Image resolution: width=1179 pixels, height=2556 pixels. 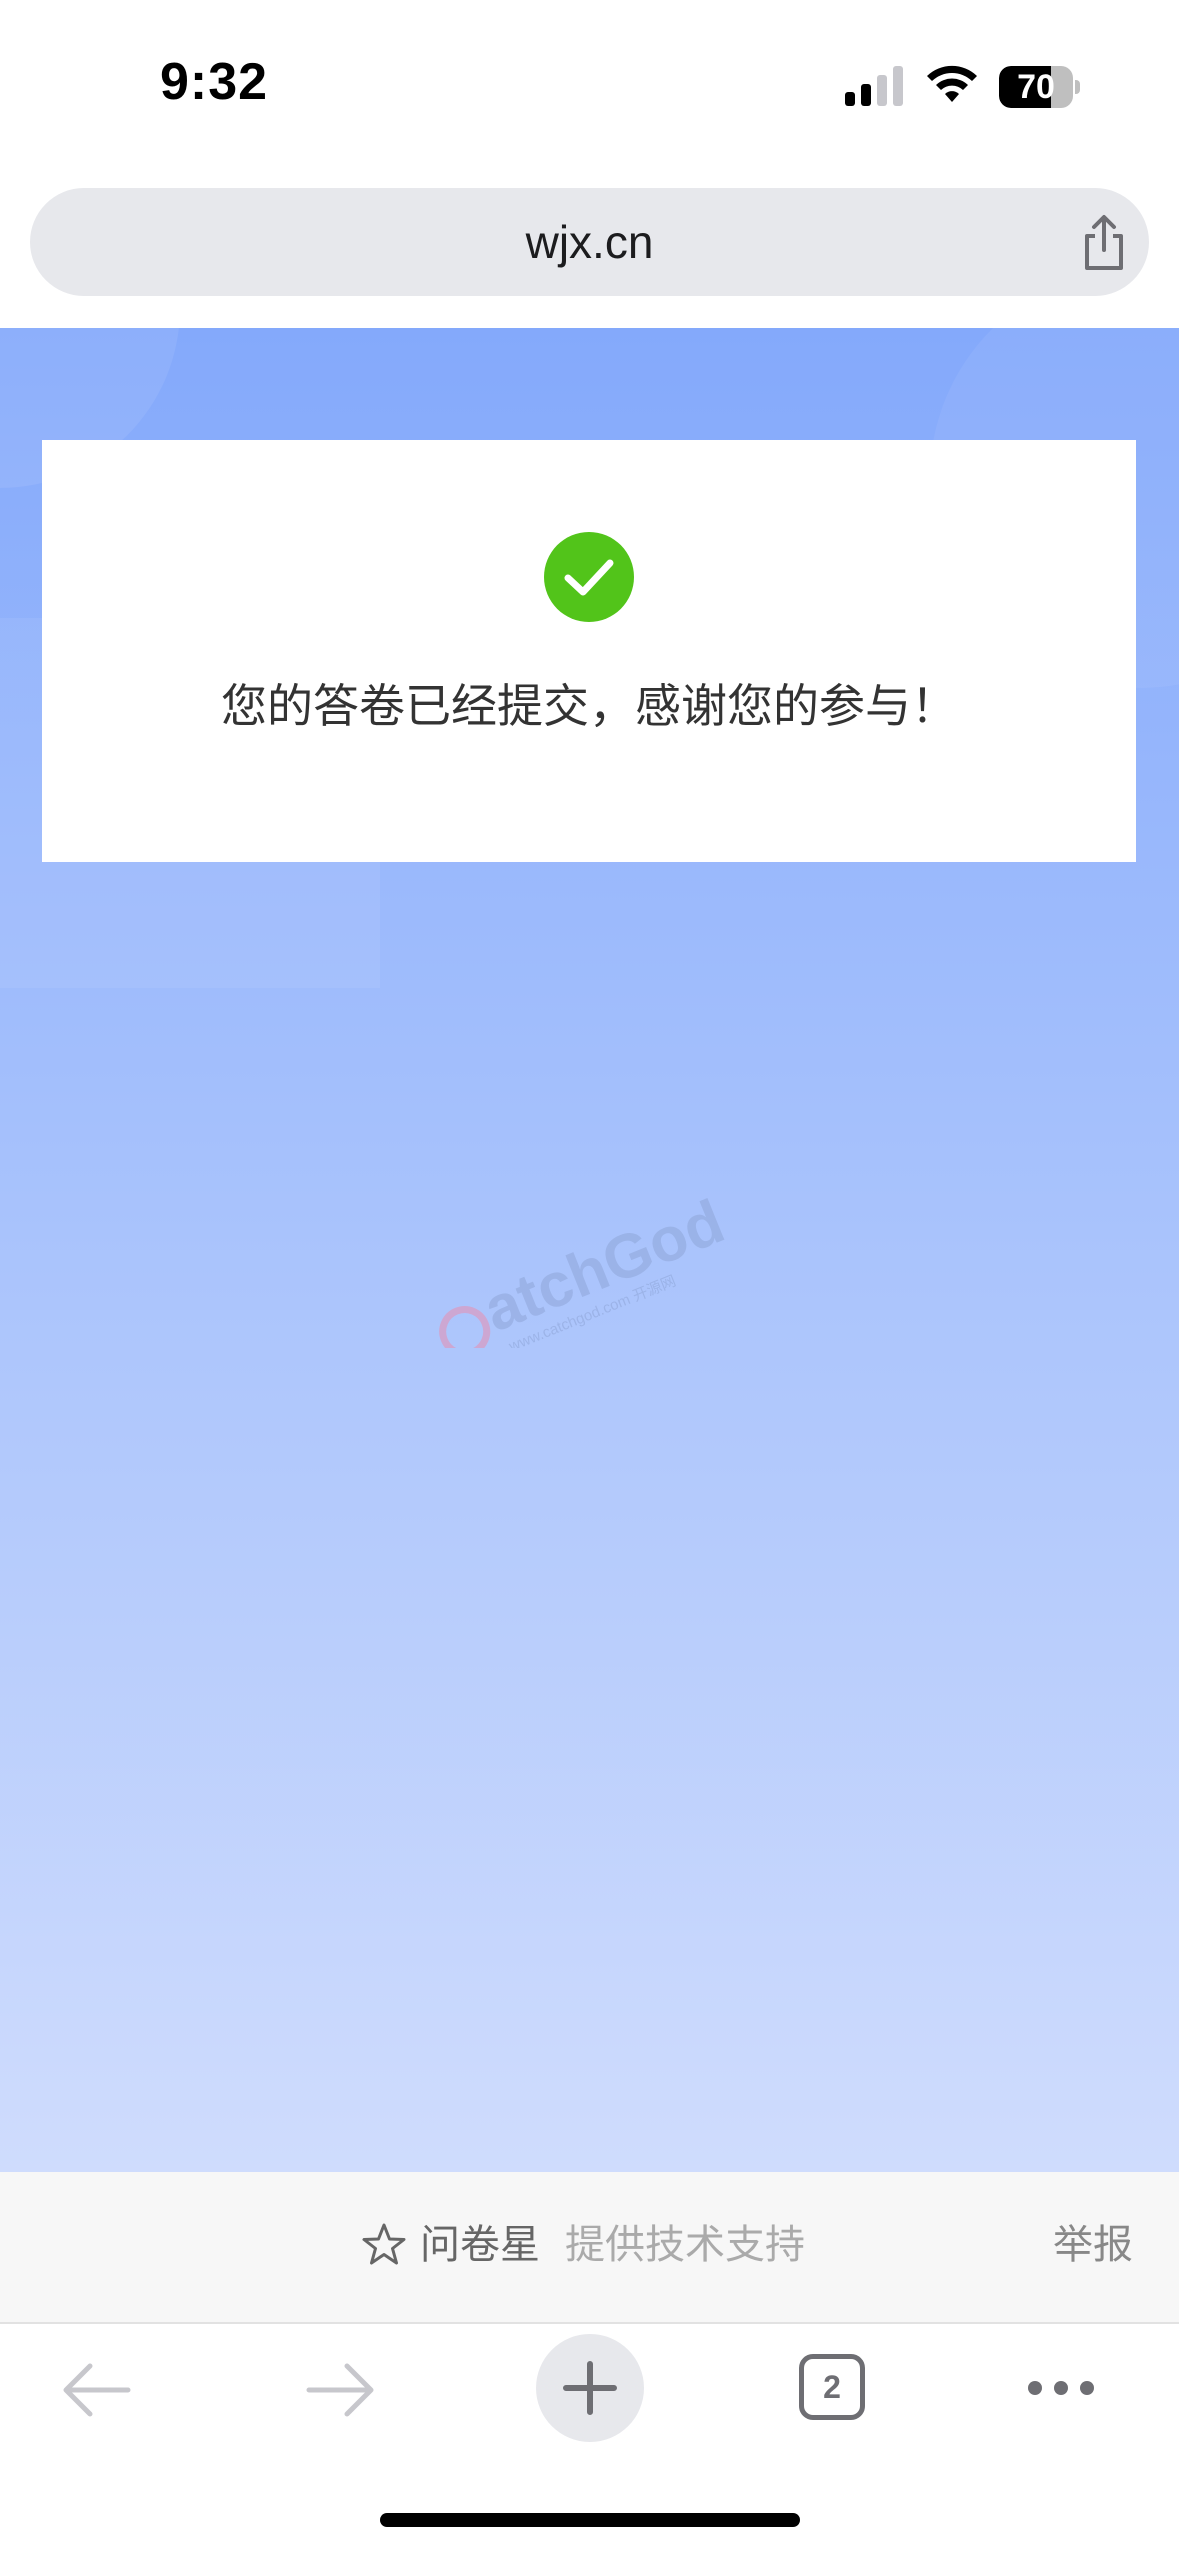 I want to click on check-circle-icon, so click(x=589, y=577).